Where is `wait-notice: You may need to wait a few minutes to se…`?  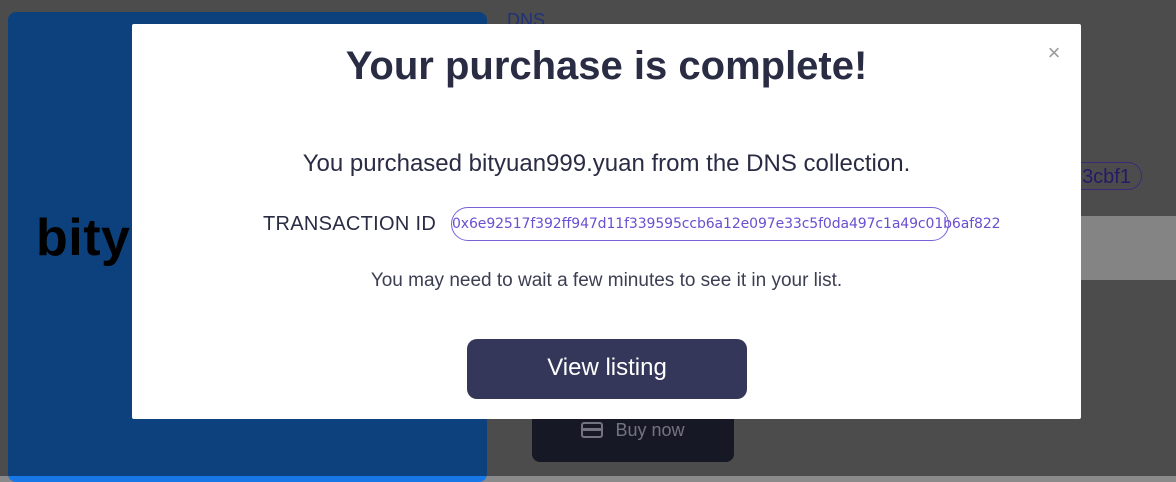
wait-notice: You may need to wait a few minutes to se… is located at coordinates (606, 280).